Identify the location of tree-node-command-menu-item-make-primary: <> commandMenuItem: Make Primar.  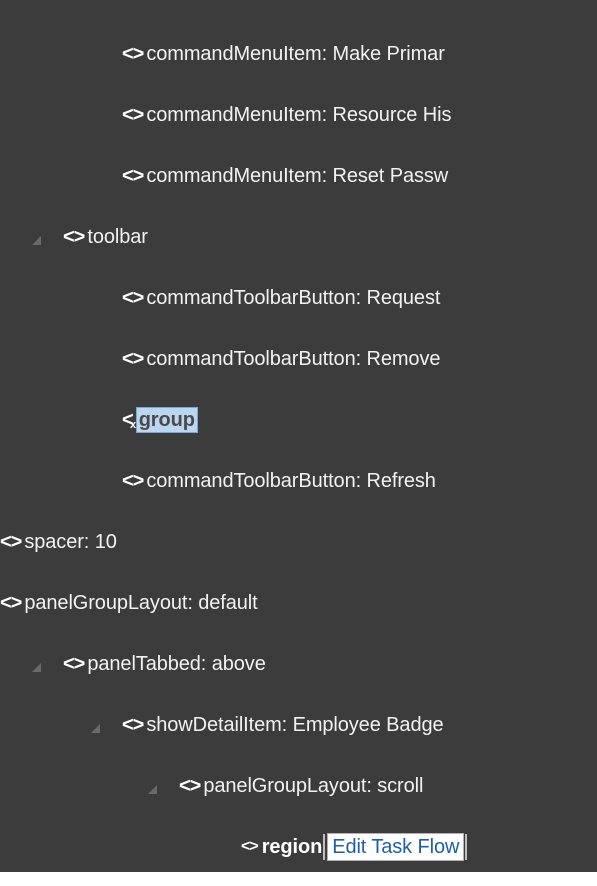
(298, 54).